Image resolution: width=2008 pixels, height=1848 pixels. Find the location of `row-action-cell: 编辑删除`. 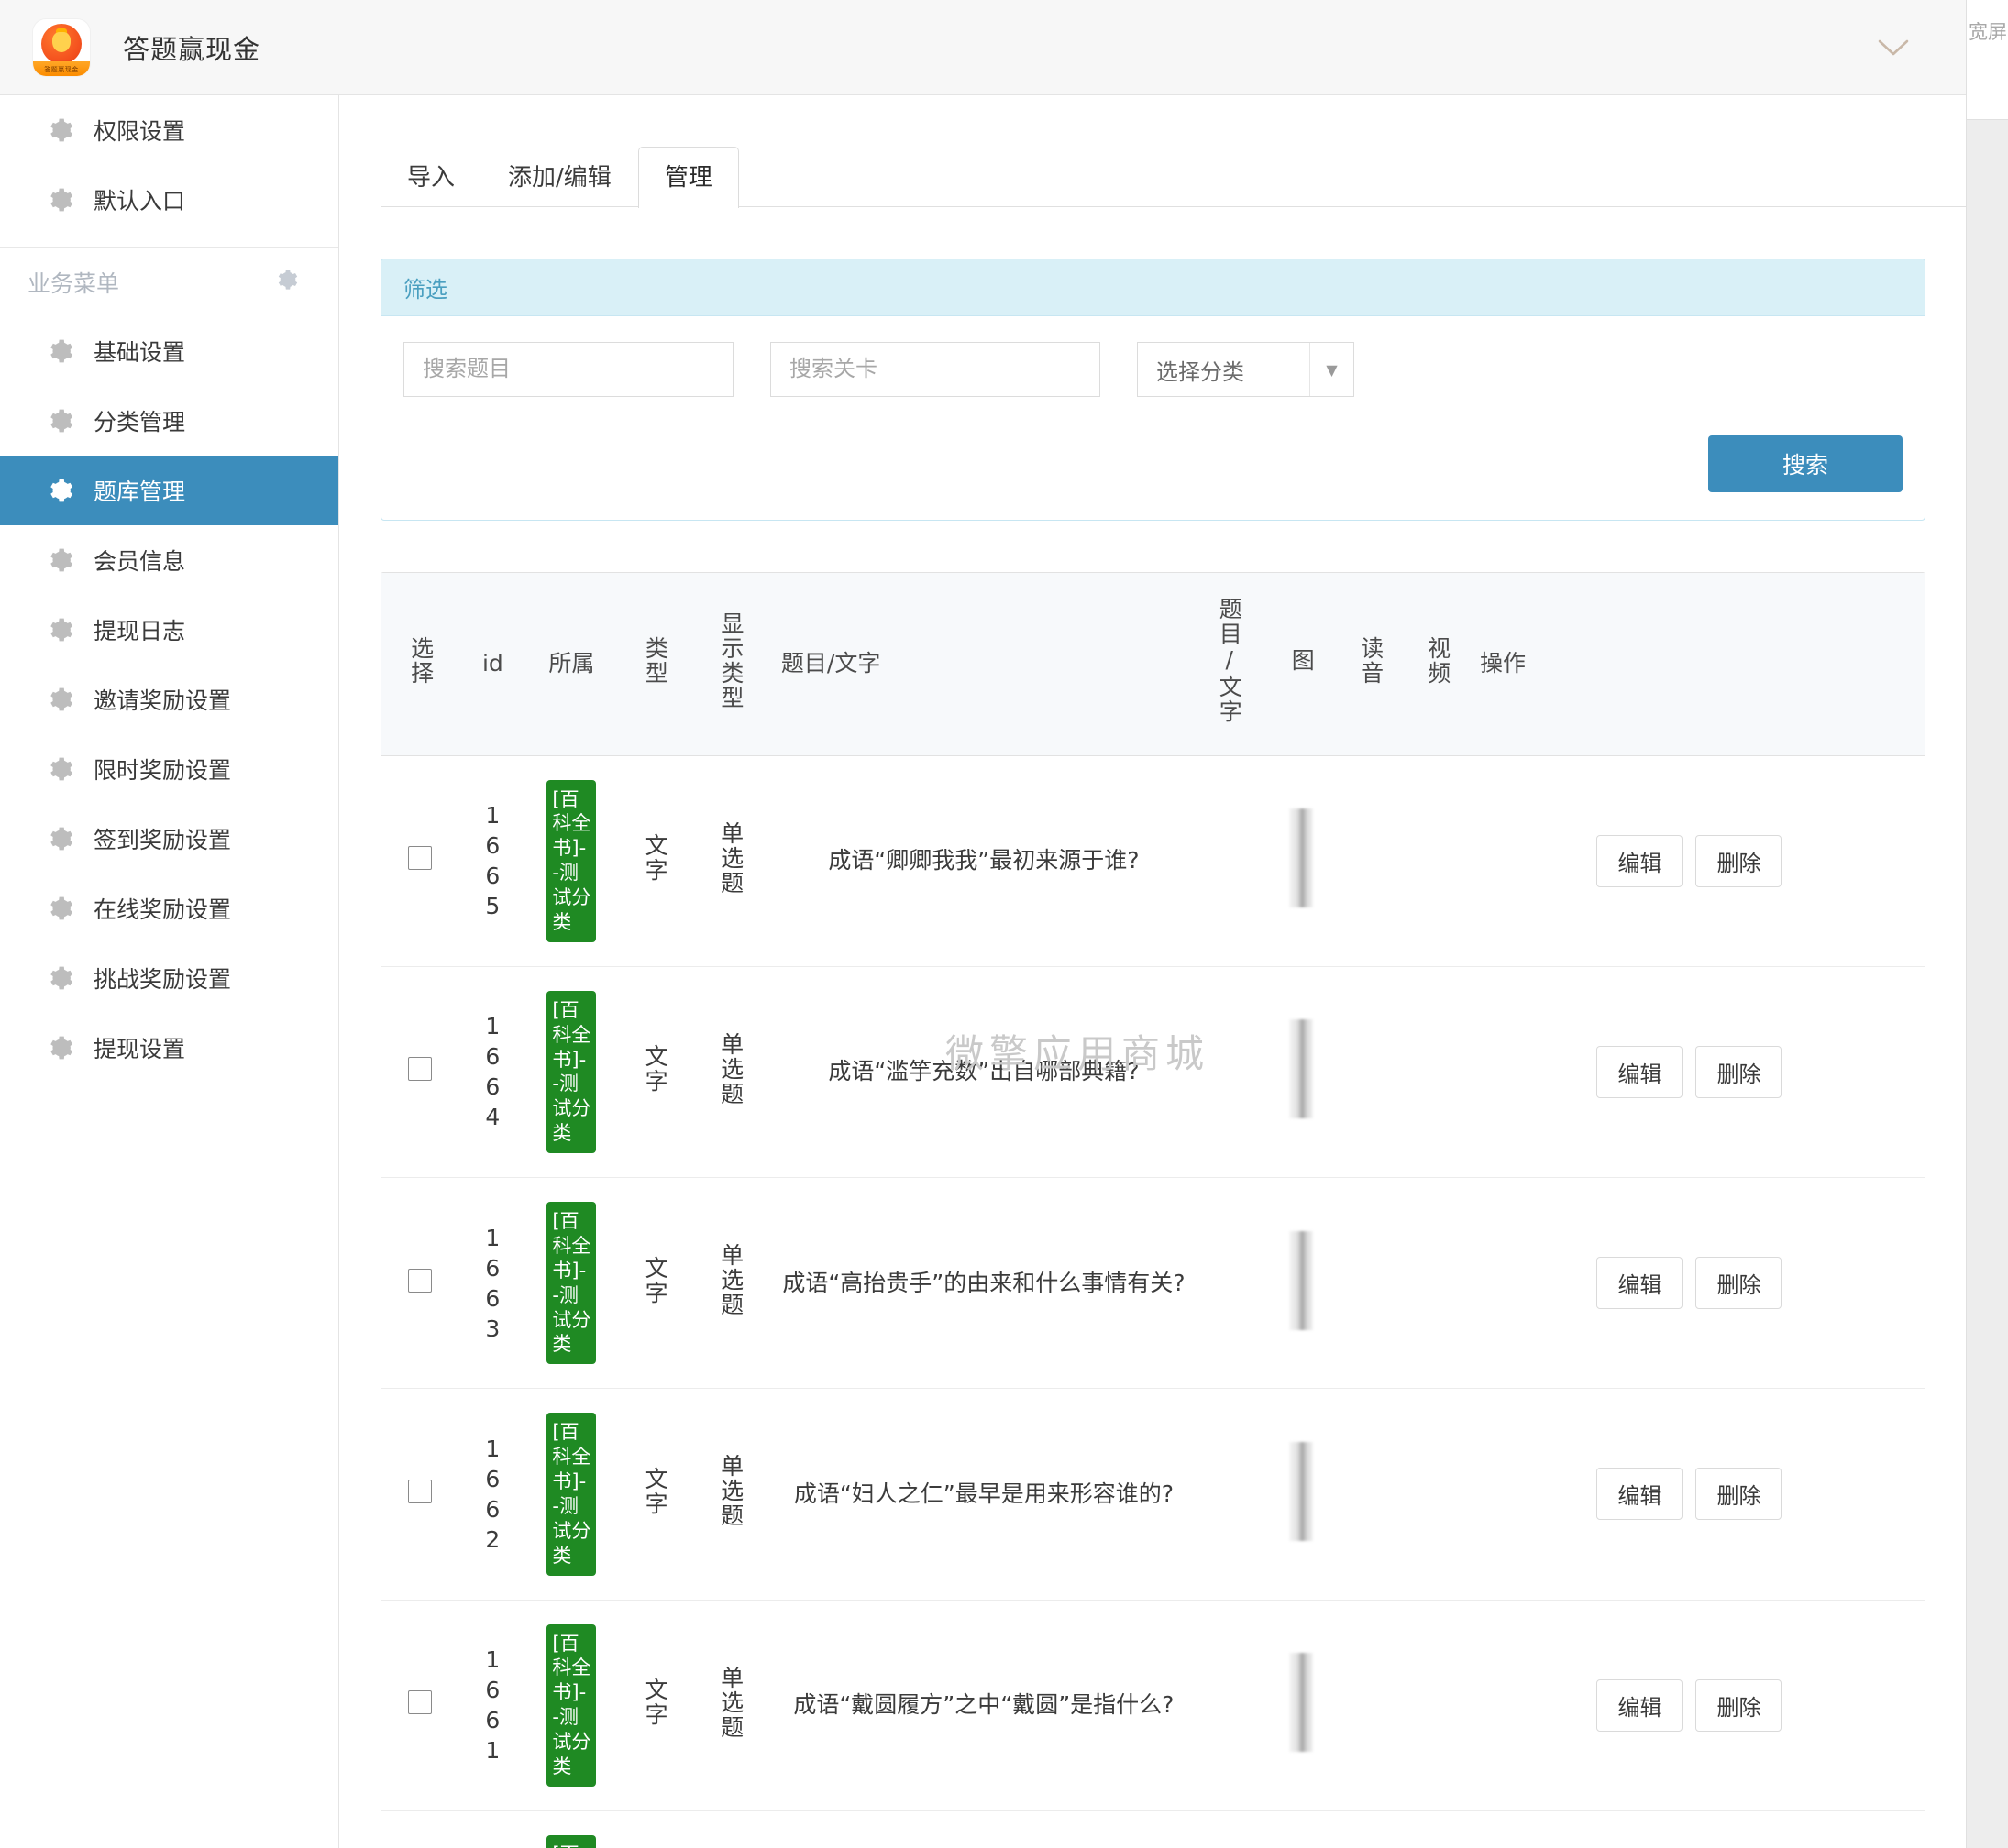

row-action-cell: 编辑删除 is located at coordinates (1697, 1829).